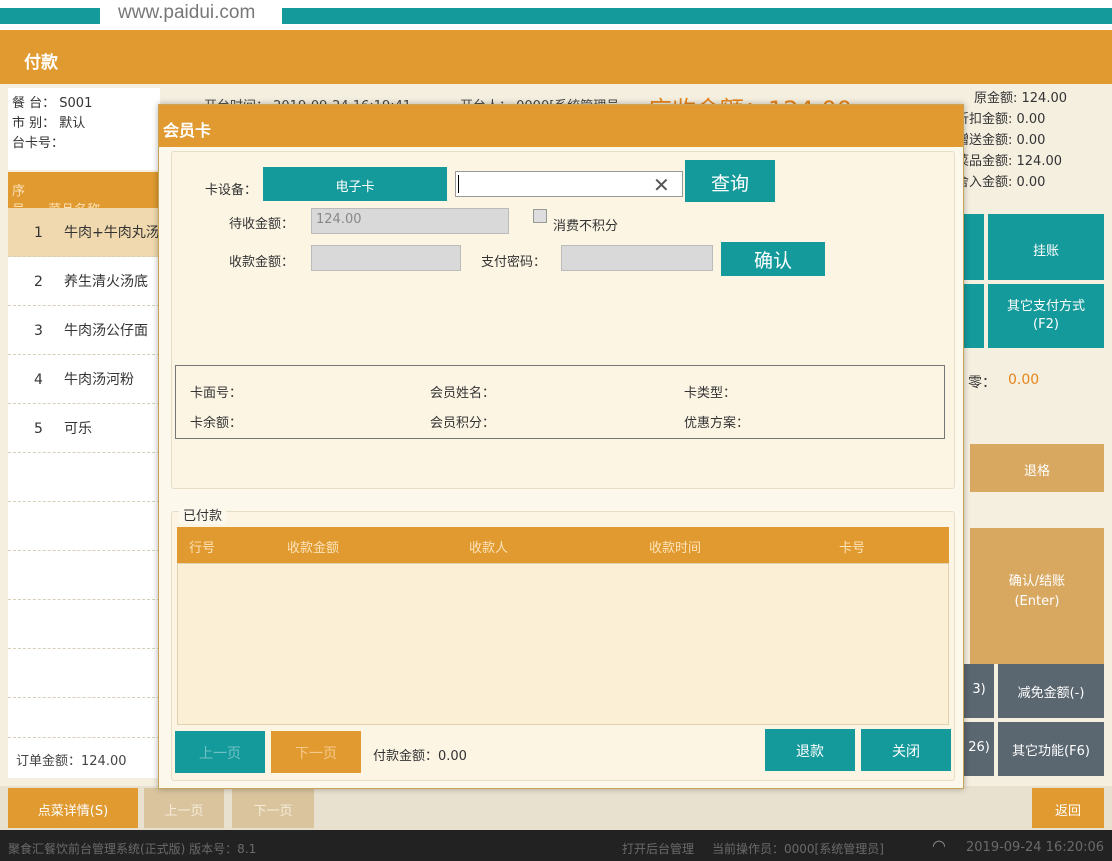 Image resolution: width=1112 pixels, height=861 pixels. Describe the element at coordinates (386, 258) in the screenshot. I see `receive-amount-input` at that location.